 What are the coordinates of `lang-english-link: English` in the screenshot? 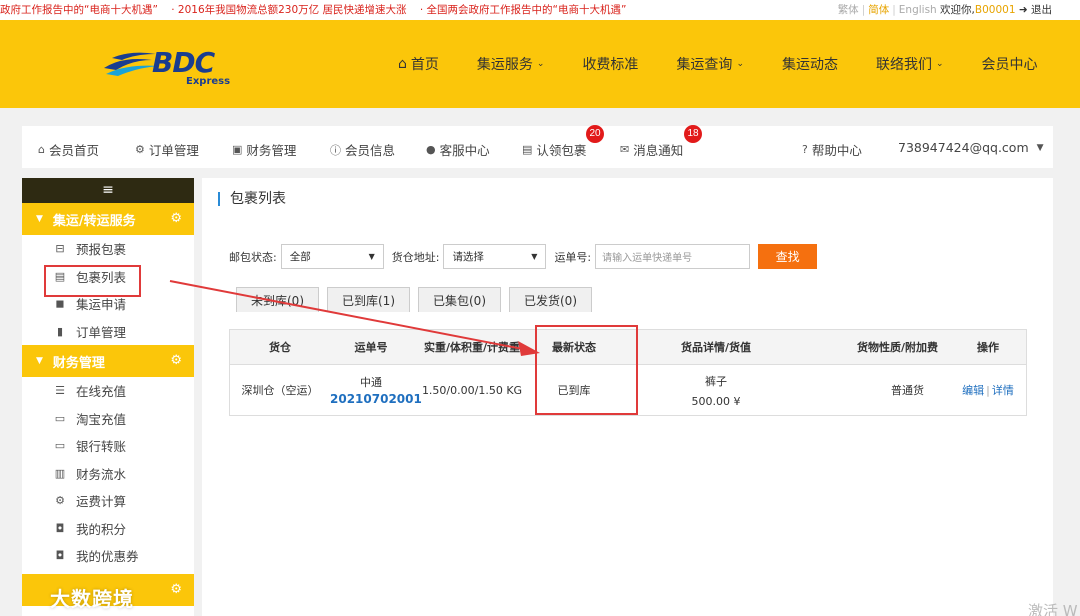 It's located at (918, 10).